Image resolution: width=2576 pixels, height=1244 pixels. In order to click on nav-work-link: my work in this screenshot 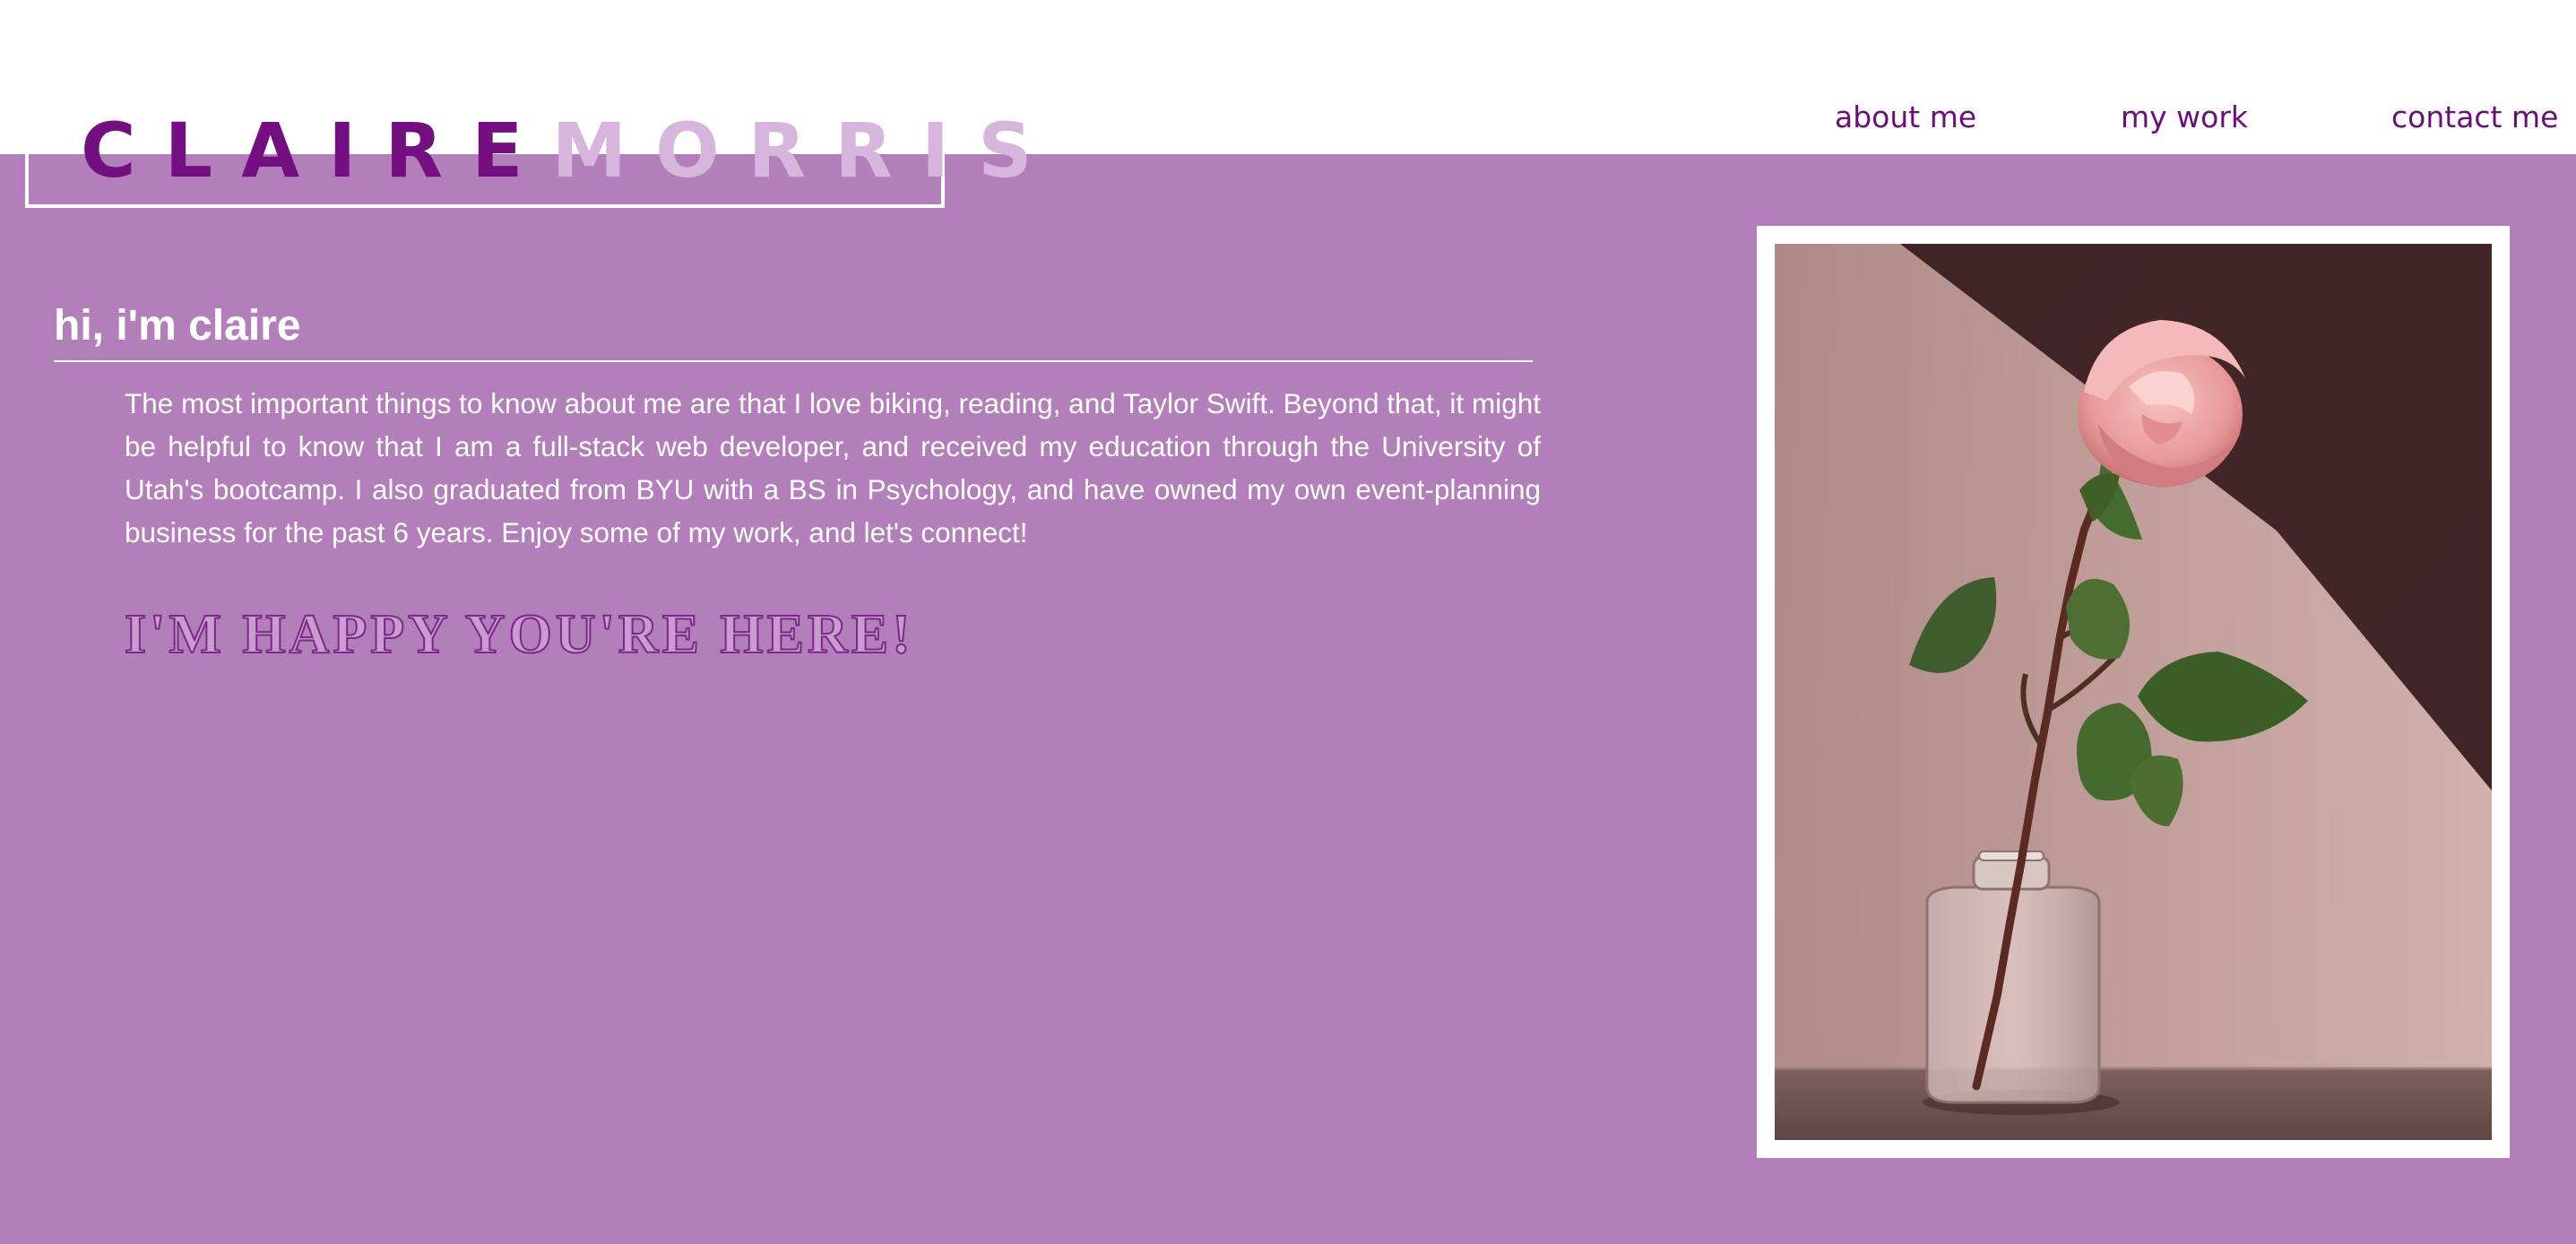, I will do `click(2184, 117)`.